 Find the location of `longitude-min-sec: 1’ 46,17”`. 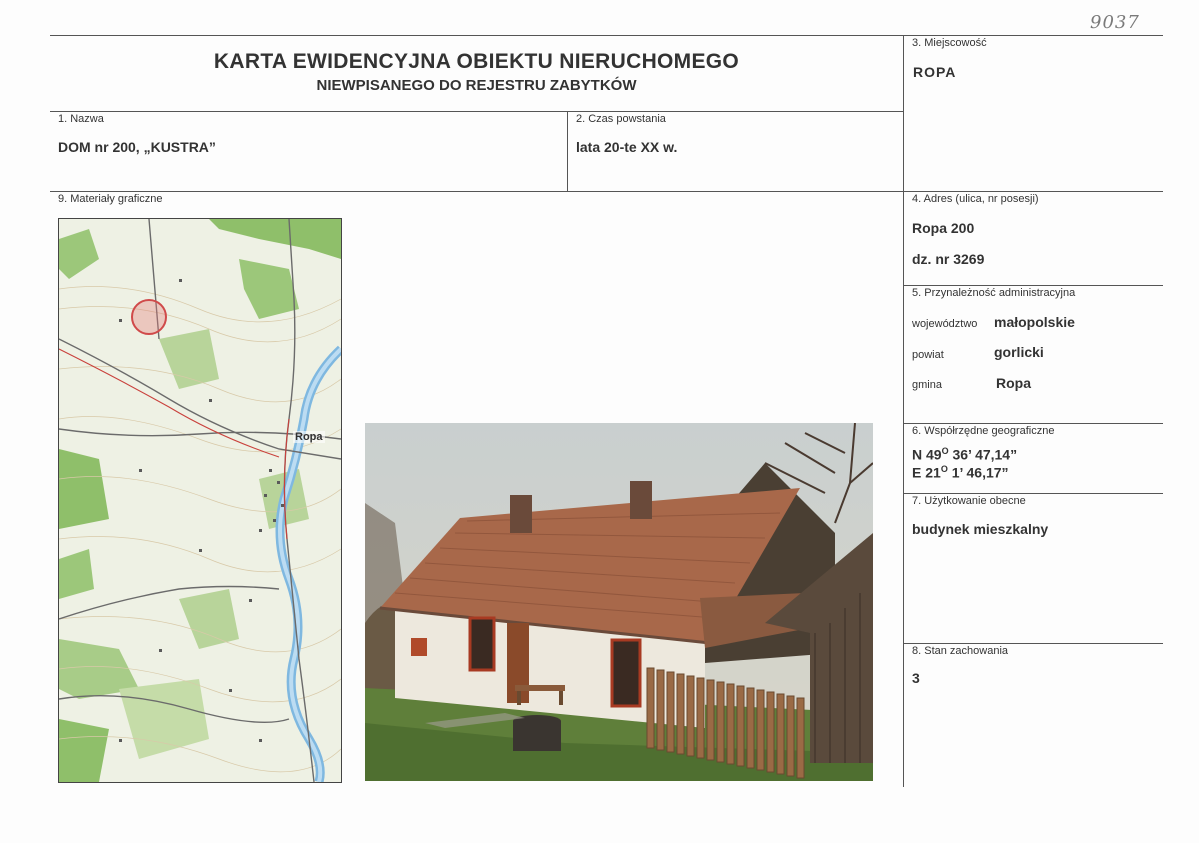

longitude-min-sec: 1’ 46,17” is located at coordinates (978, 472).